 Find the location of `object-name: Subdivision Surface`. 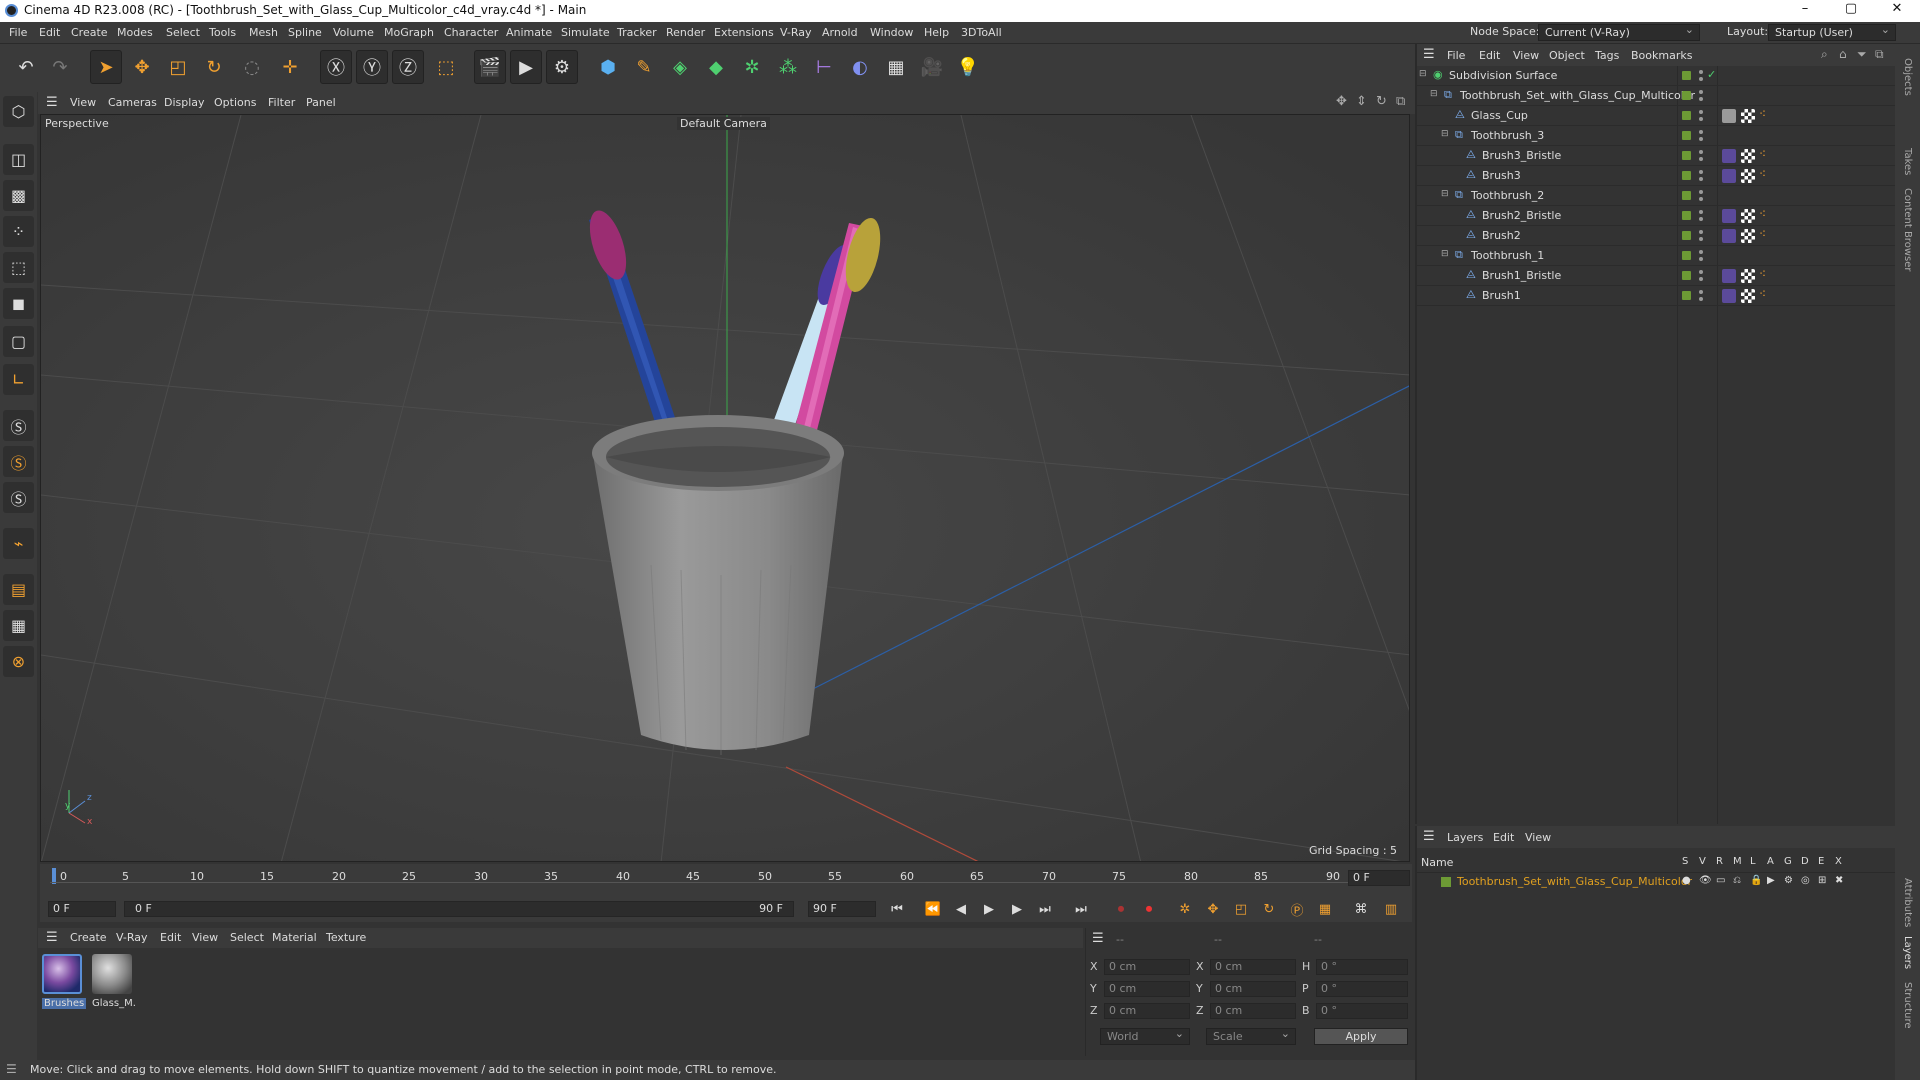

object-name: Subdivision Surface is located at coordinates (1503, 75).